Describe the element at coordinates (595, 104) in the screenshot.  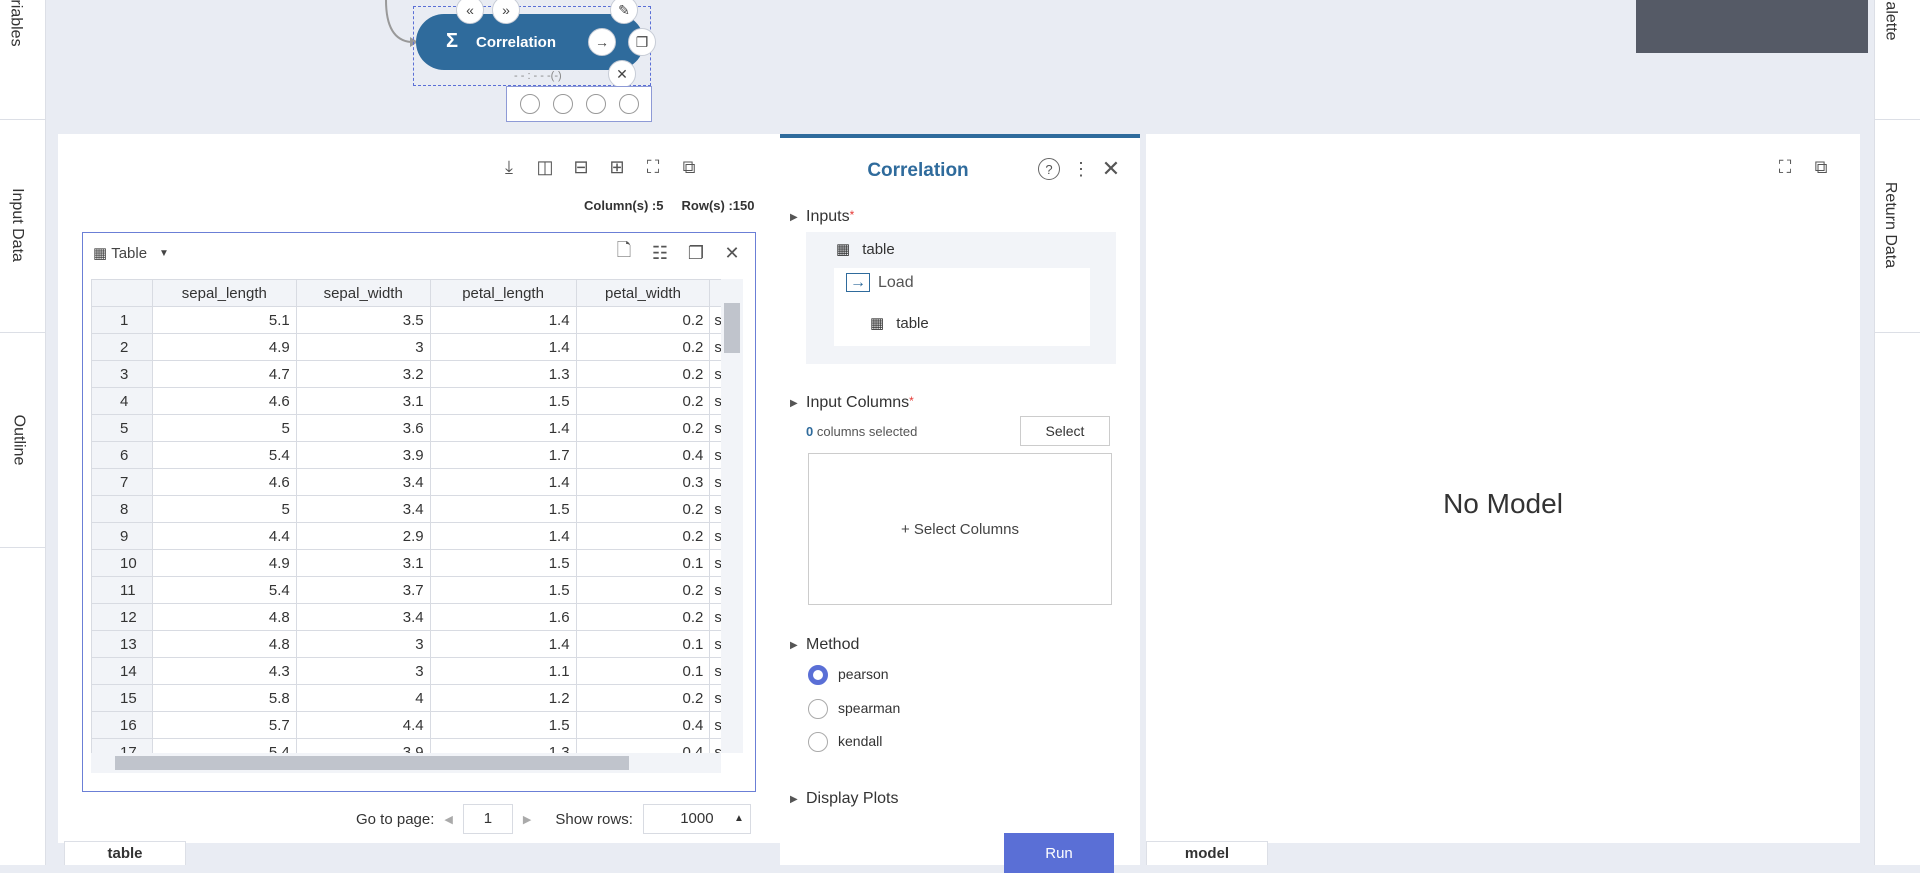
I see `play-icon` at that location.